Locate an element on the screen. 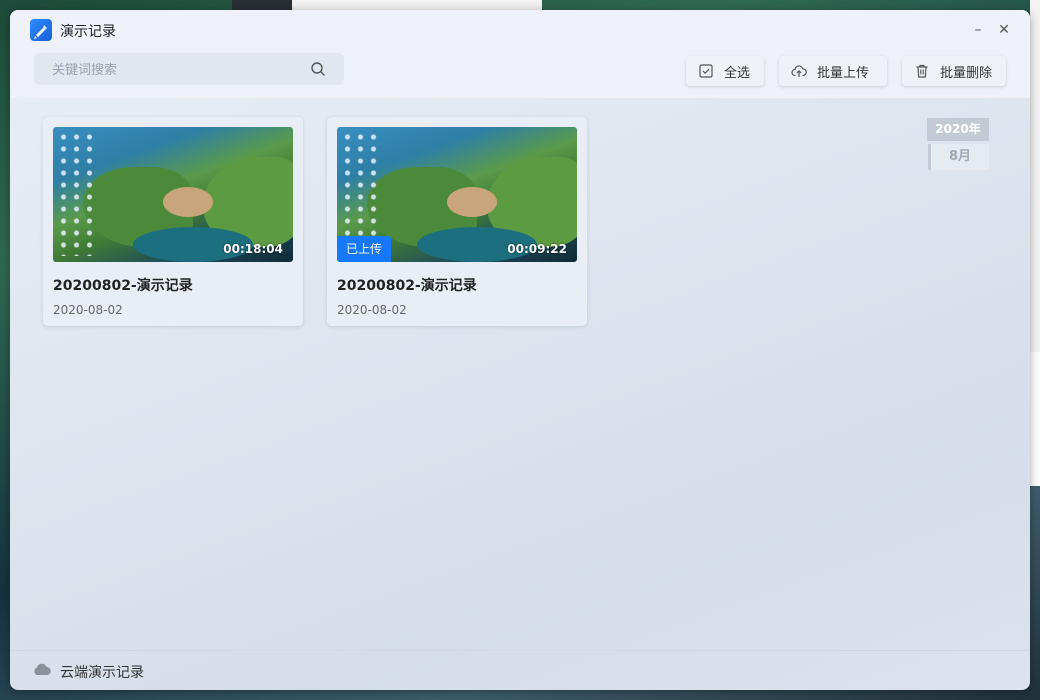  search-box is located at coordinates (189, 69).